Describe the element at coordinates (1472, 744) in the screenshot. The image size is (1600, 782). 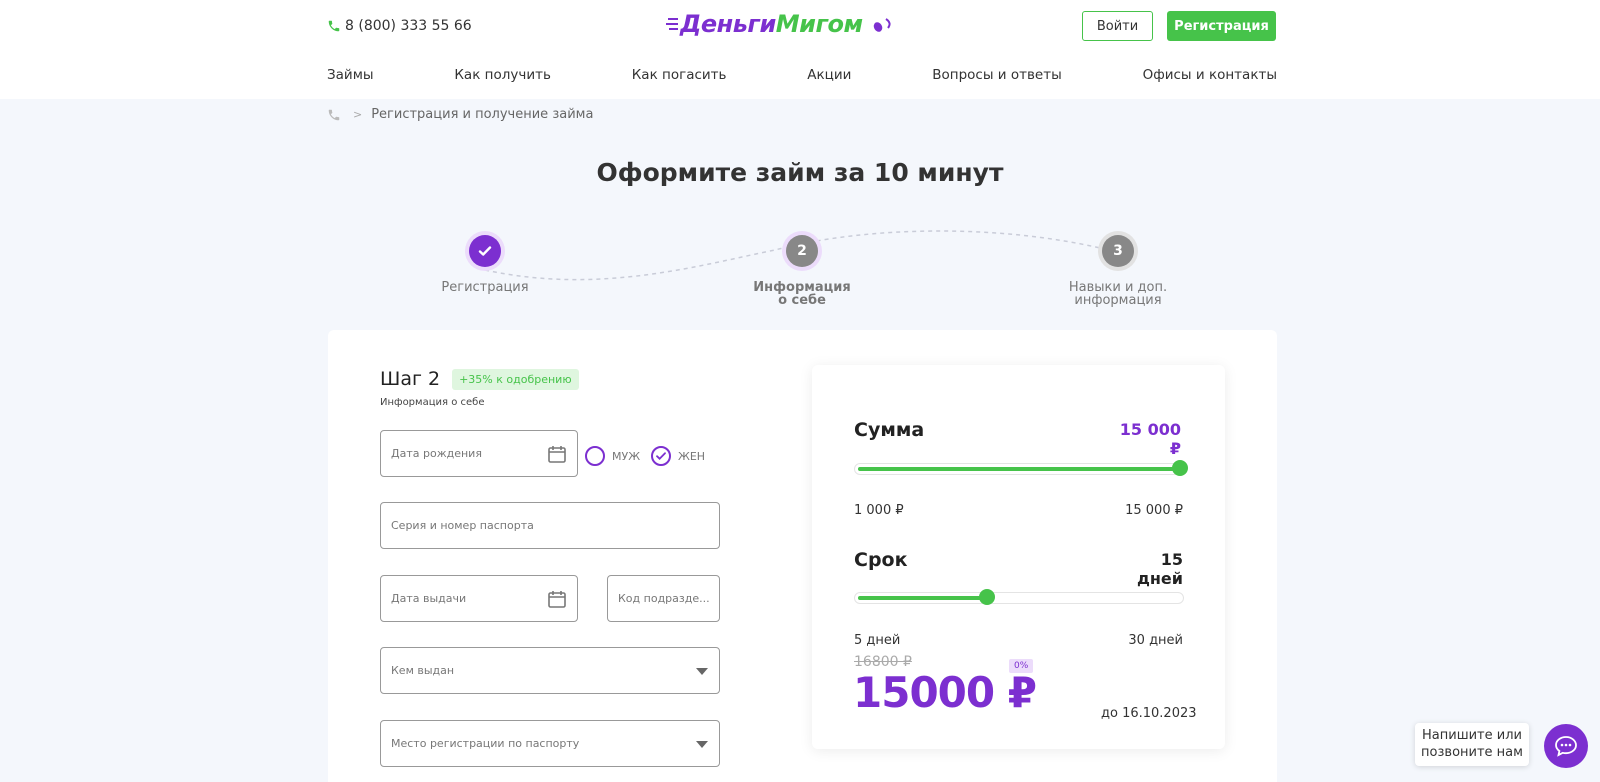
I see `chat-prompt-bubble: Напишите или позвоните нам` at that location.